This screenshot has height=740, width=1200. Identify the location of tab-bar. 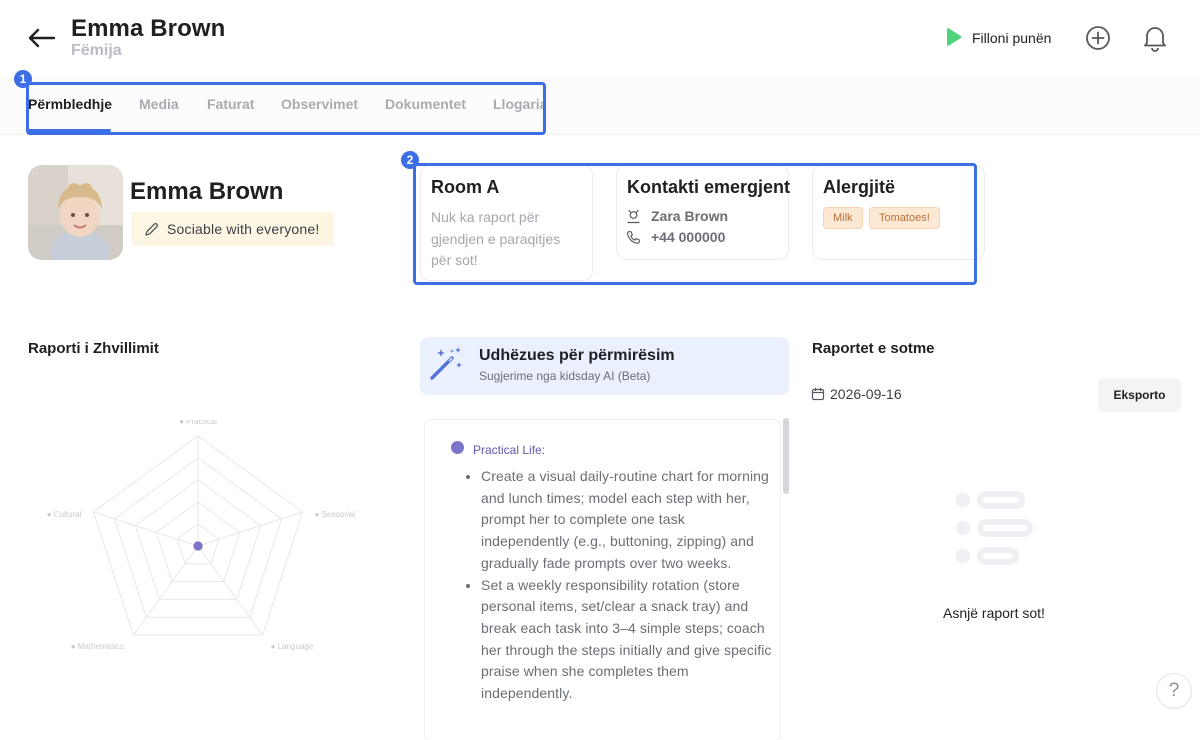
(600, 105).